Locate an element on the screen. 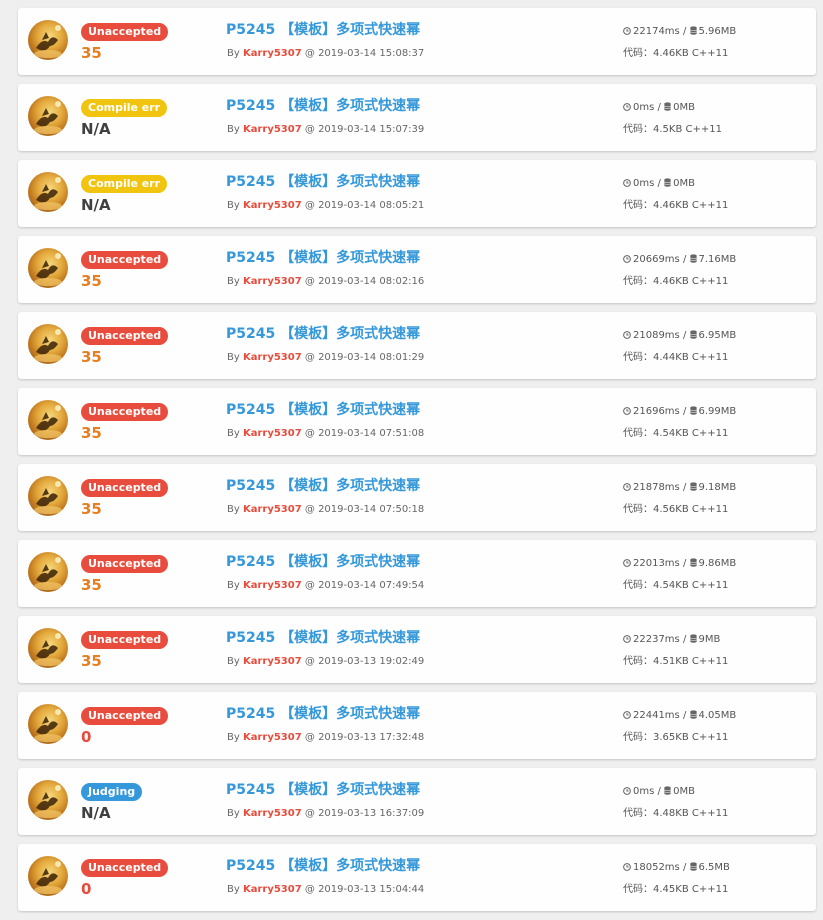  run-stats: 0ms / 0MB is located at coordinates (659, 792).